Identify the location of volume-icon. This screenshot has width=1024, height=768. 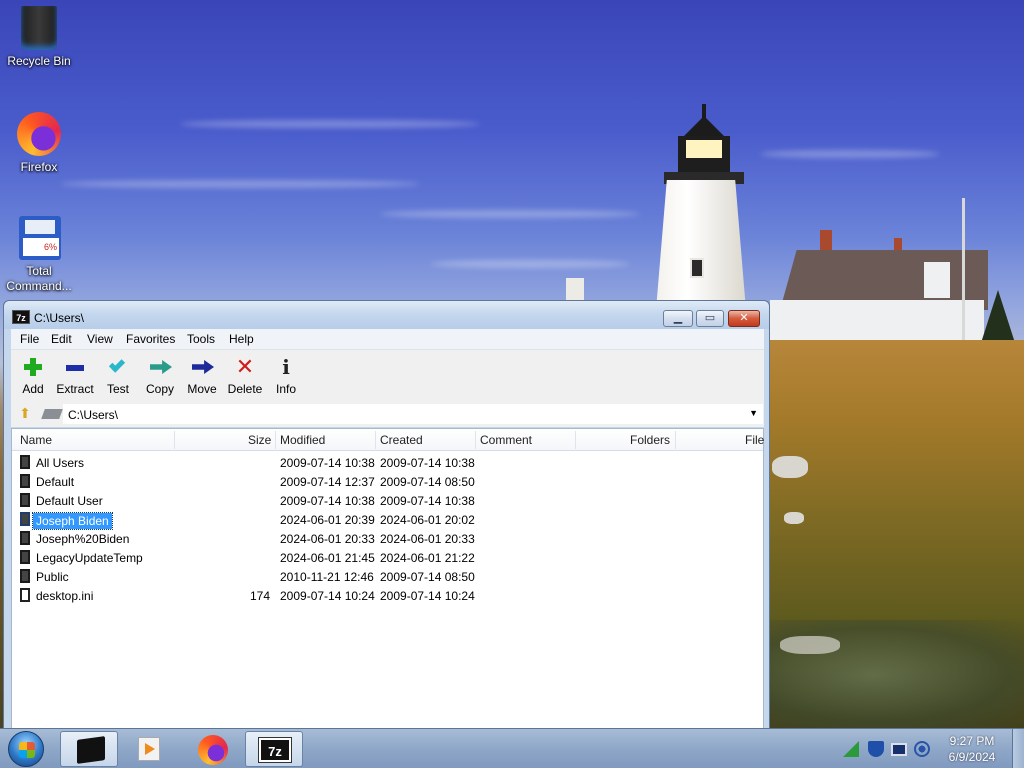
(922, 749).